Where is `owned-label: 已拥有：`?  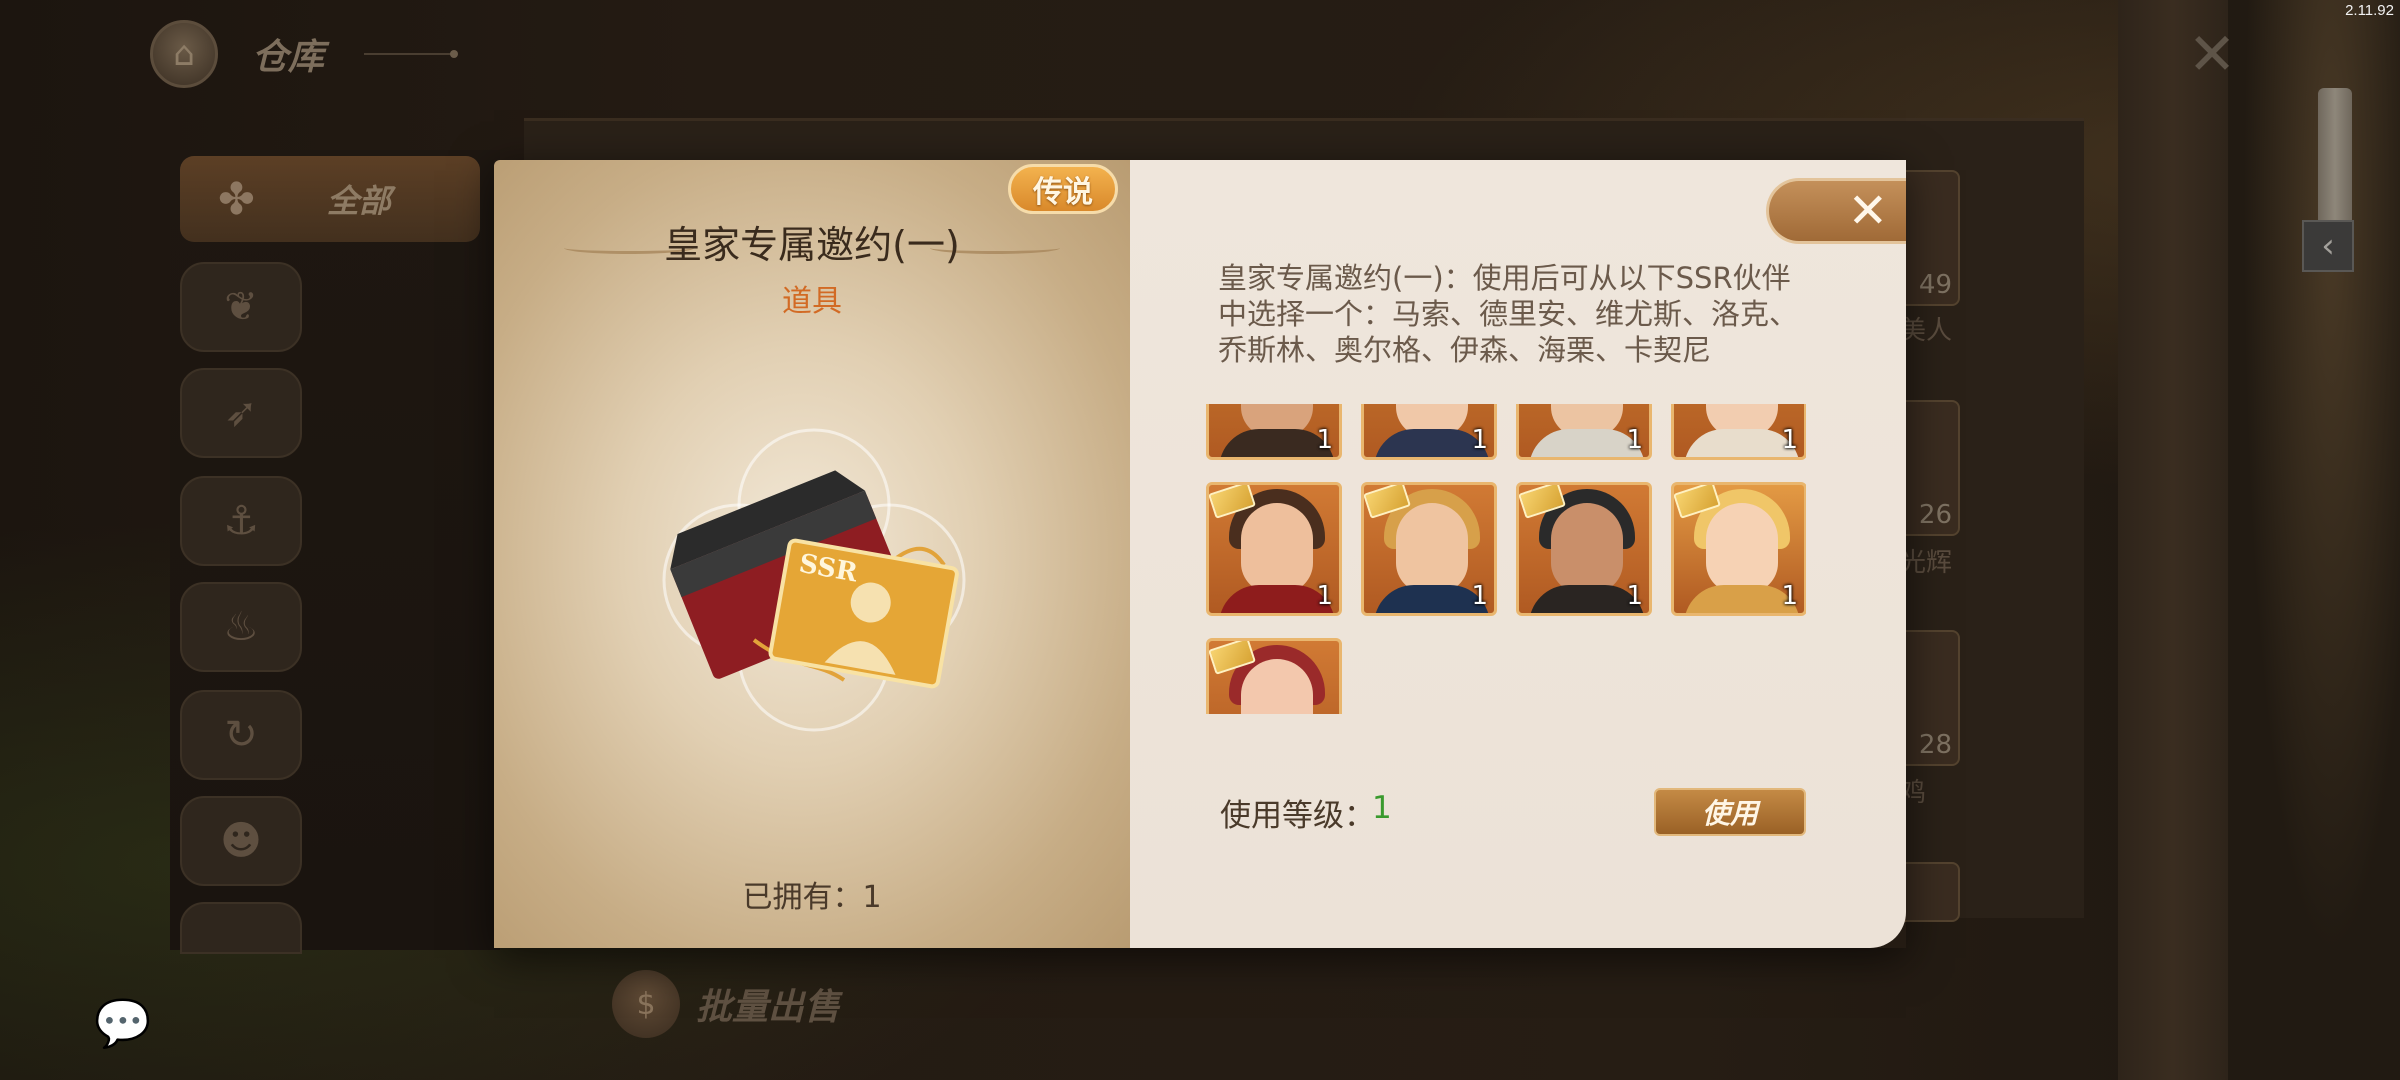 owned-label: 已拥有： is located at coordinates (802, 897).